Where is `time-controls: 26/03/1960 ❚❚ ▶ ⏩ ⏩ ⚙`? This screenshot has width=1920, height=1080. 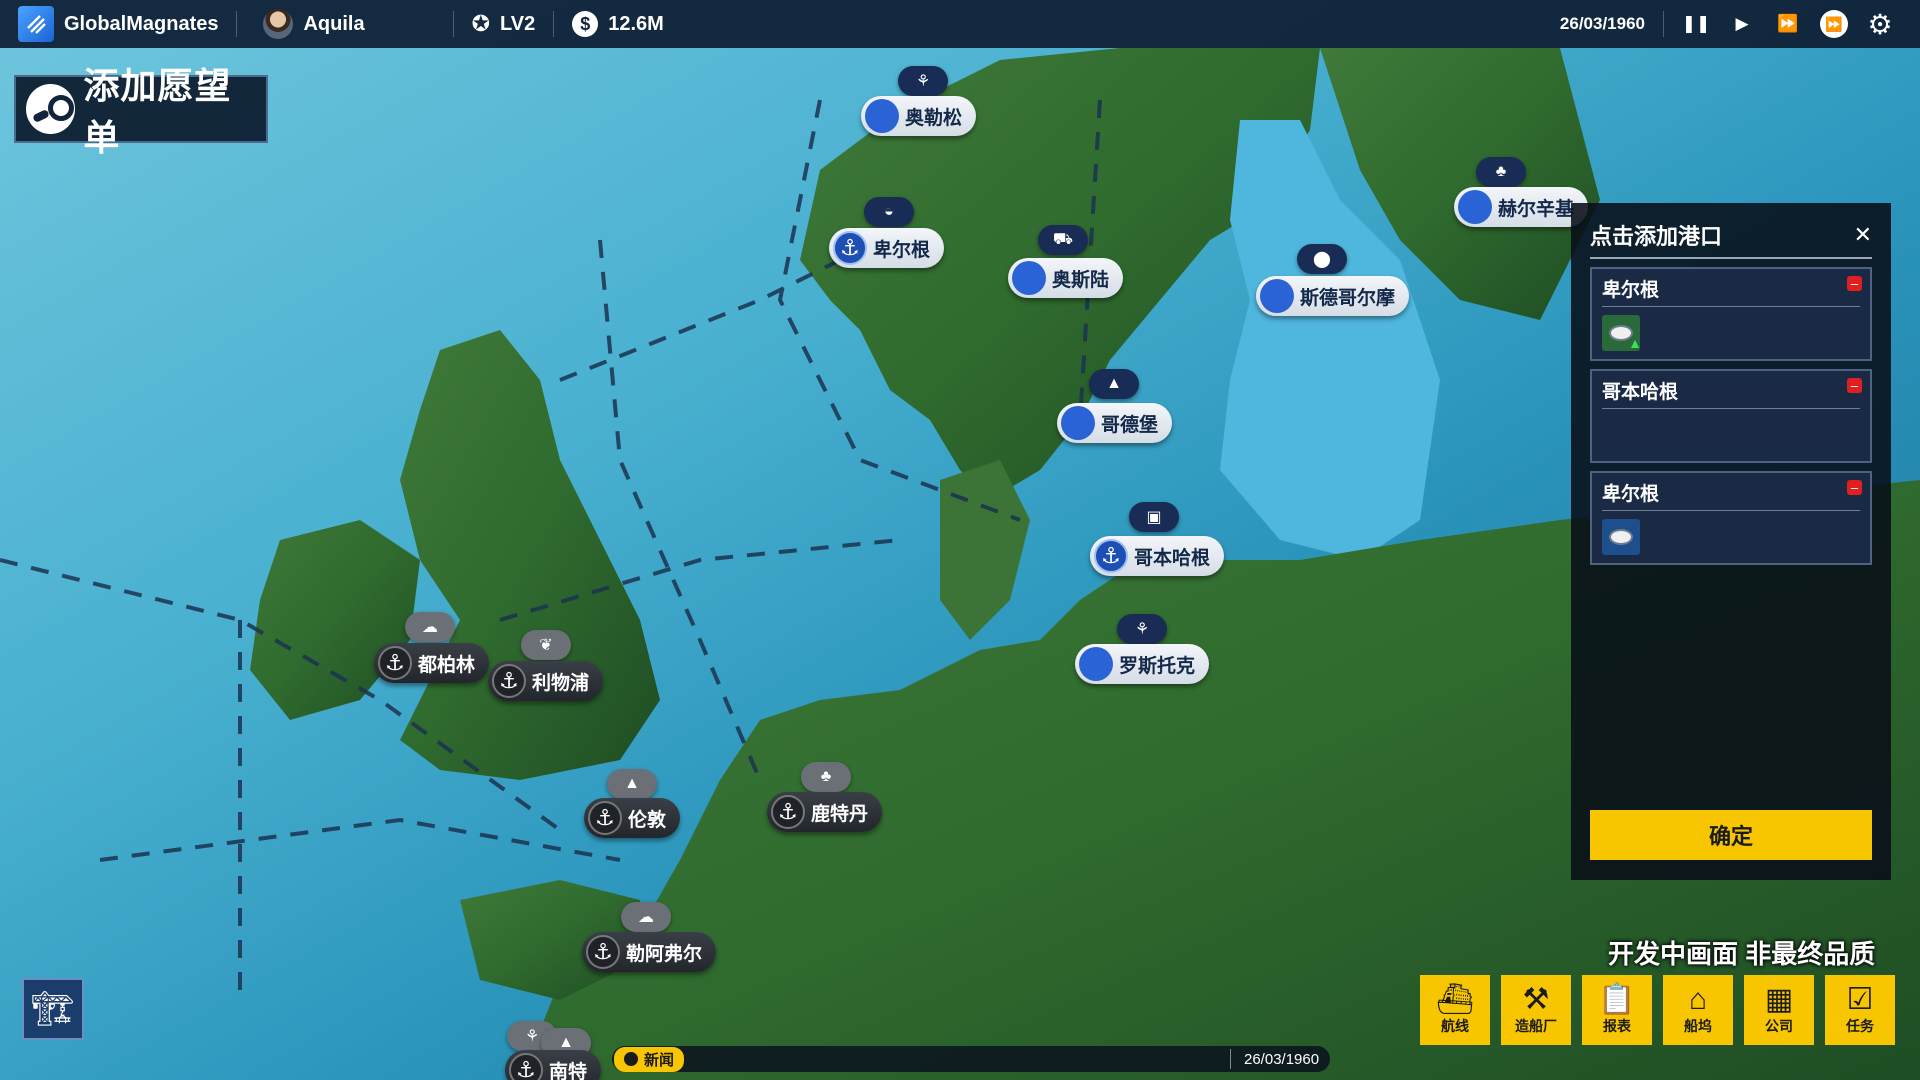 time-controls: 26/03/1960 ❚❚ ▶ ⏩ ⏩ ⚙ is located at coordinates (1740, 24).